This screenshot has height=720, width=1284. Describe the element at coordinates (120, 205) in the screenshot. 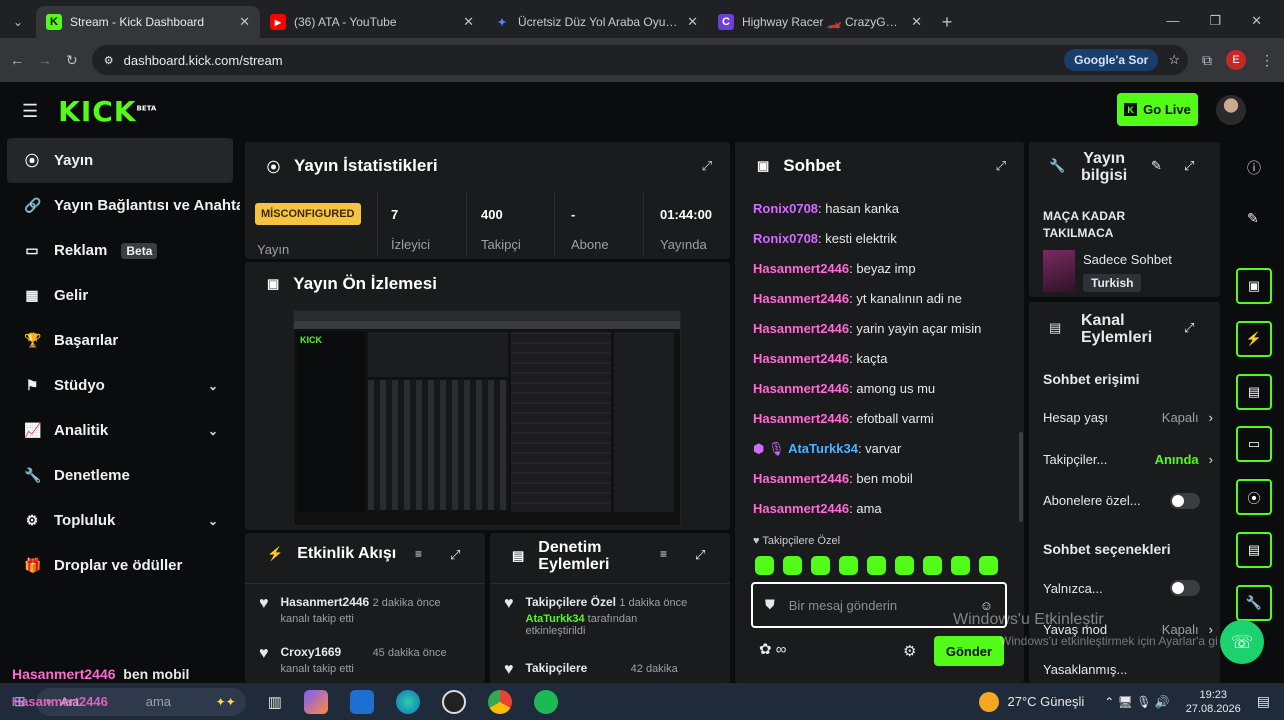

I see `sidebar-item-stream-key: 🔗 Yayın Bağlantısı ve Anahtar` at that location.